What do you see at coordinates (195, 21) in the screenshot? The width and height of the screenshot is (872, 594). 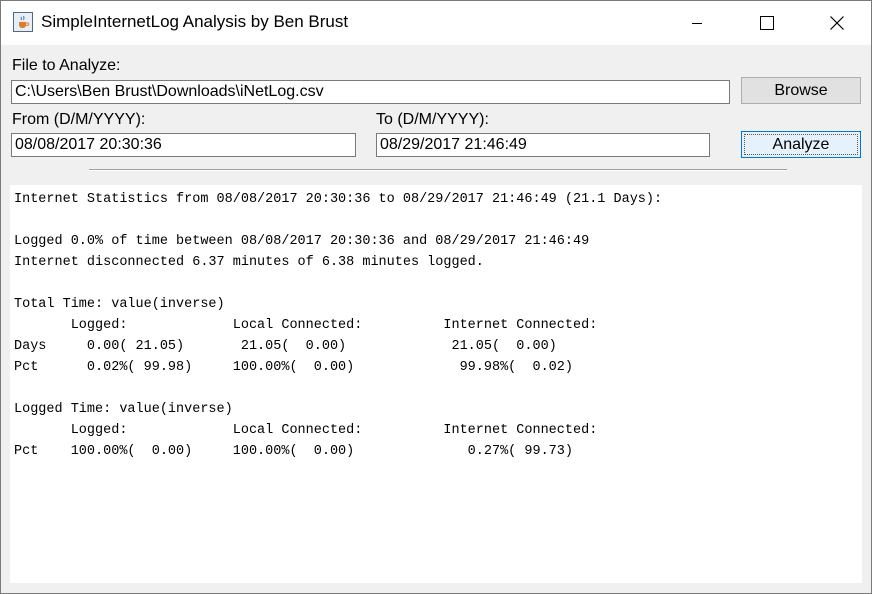 I see `window-title: SimpleInternetLog Analysis by Ben Brust` at bounding box center [195, 21].